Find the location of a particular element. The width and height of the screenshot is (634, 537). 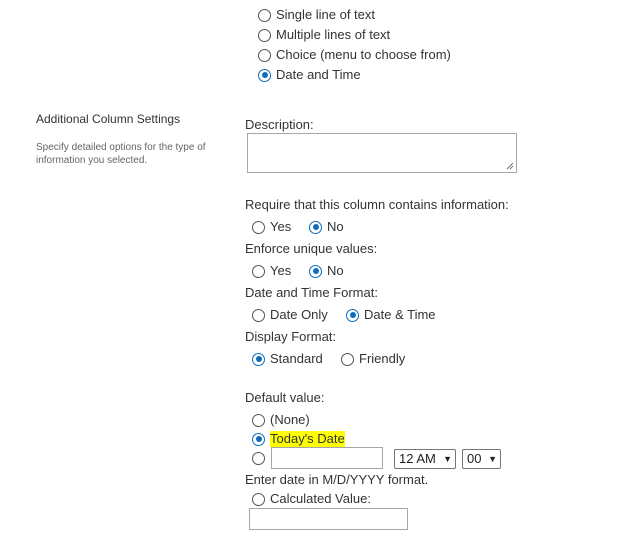

display-friendly-option: Friendly is located at coordinates (373, 359).